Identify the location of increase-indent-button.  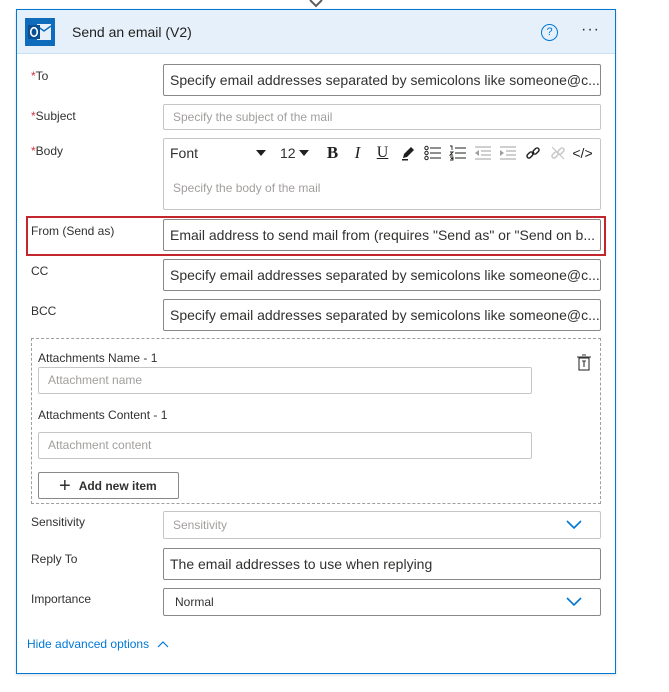
(507, 153).